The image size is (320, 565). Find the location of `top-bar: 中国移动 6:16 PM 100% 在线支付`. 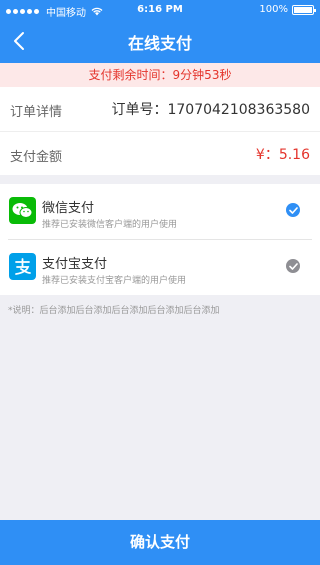

top-bar: 中国移动 6:16 PM 100% 在线支付 is located at coordinates (160, 31).